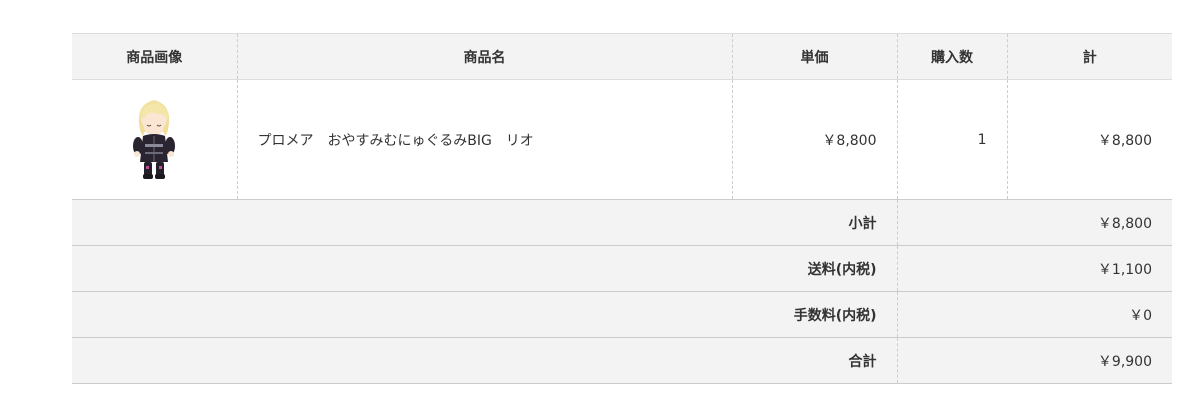 This screenshot has width=1180, height=405. I want to click on subtotal-row: 小計 ￥8,800, so click(622, 222).